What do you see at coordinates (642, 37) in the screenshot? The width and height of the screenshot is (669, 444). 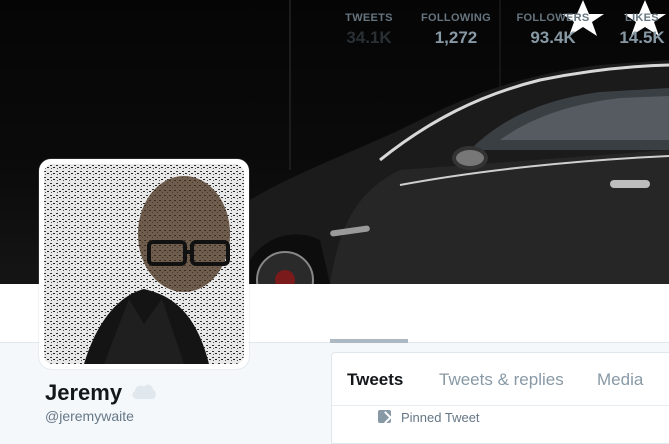 I see `stat-likes-value: 14.5K` at bounding box center [642, 37].